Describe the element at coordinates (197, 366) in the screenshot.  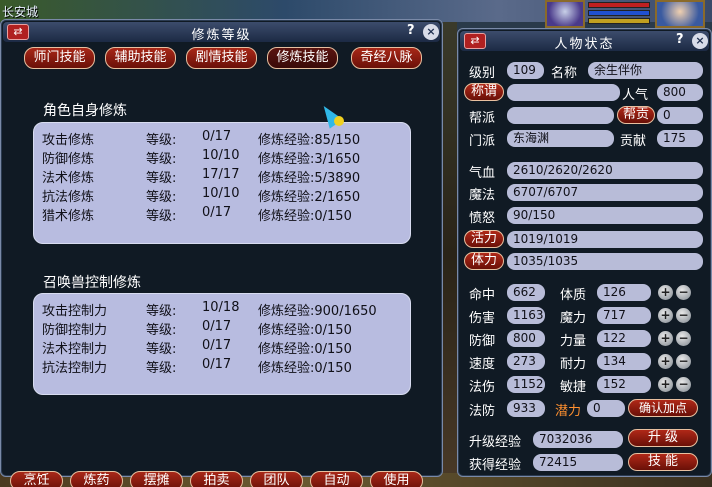
I see `cultivation-row: 抗法控制力 等级: 0/17 修炼经验:0/150` at that location.